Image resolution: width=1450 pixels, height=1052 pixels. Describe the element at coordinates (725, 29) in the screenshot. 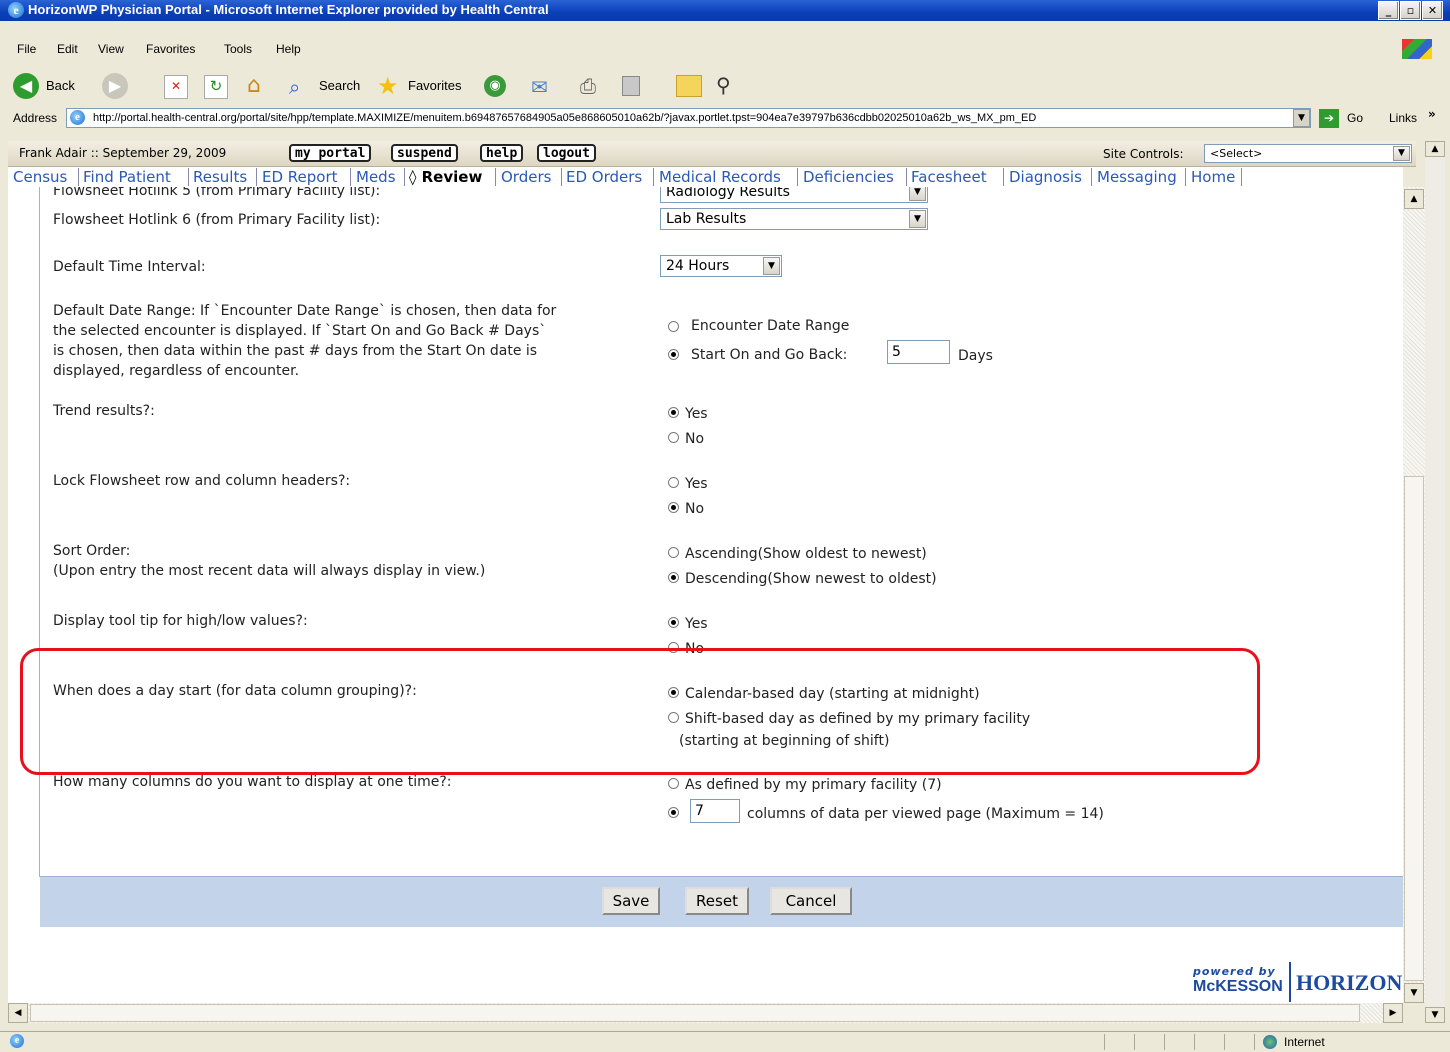

I see `frame-strip` at that location.